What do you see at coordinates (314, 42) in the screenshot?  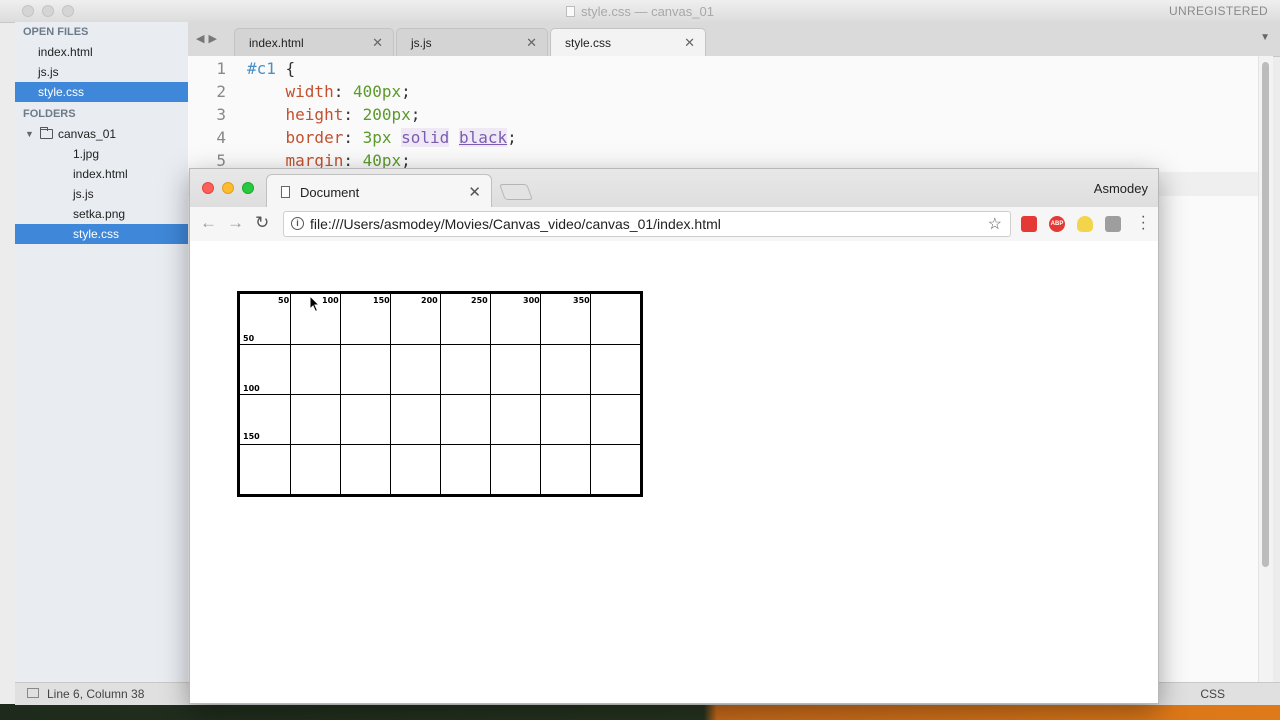 I see `tab-index-html: index.html ✕` at bounding box center [314, 42].